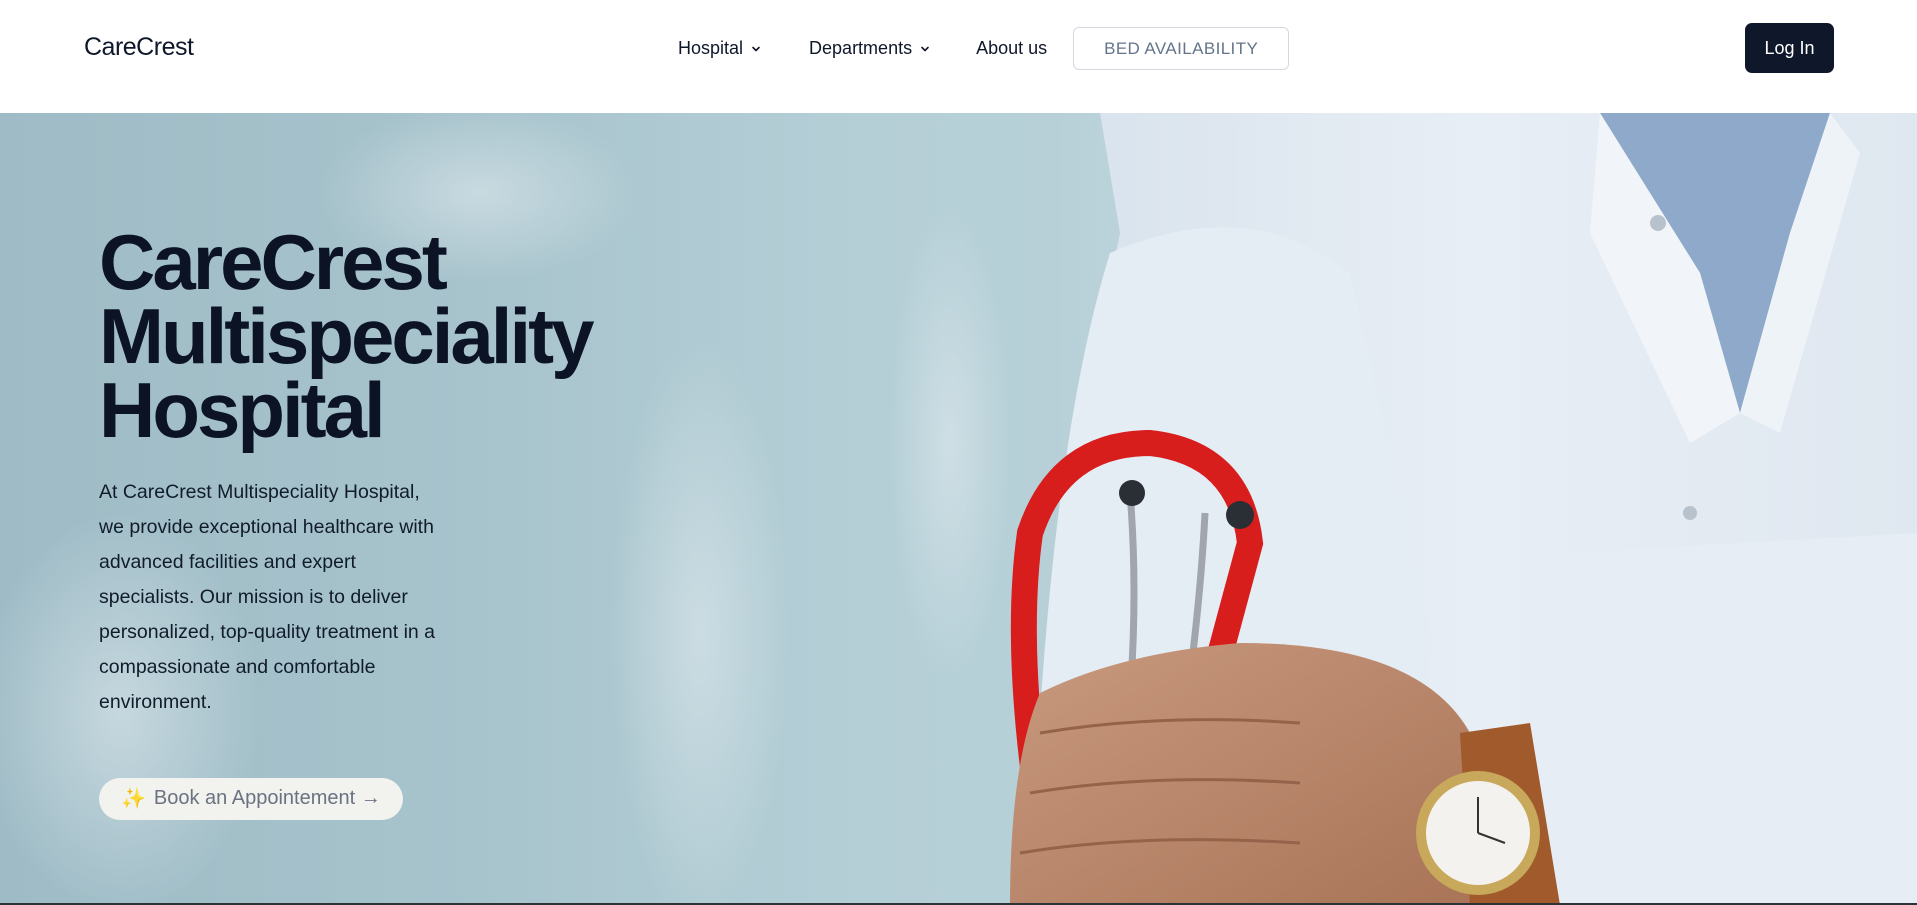  What do you see at coordinates (139, 47) in the screenshot?
I see `brand-logo: CareCrest` at bounding box center [139, 47].